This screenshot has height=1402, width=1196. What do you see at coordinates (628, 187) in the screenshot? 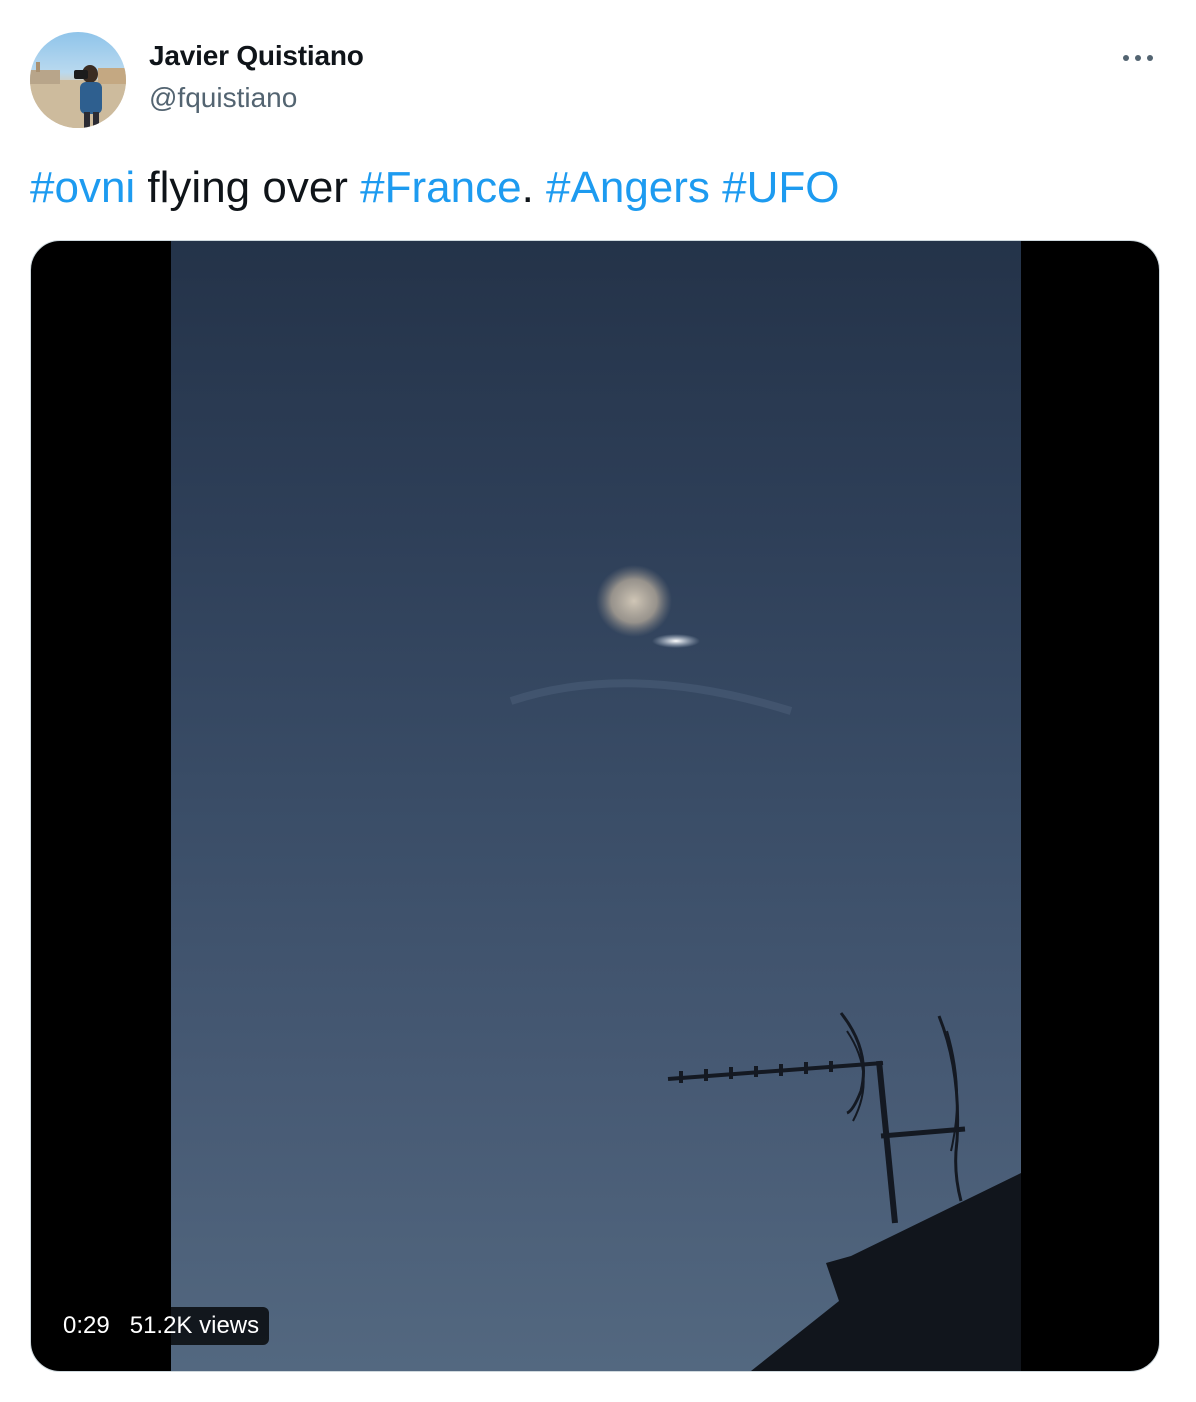
I see `hashtag-angers: #Angers` at bounding box center [628, 187].